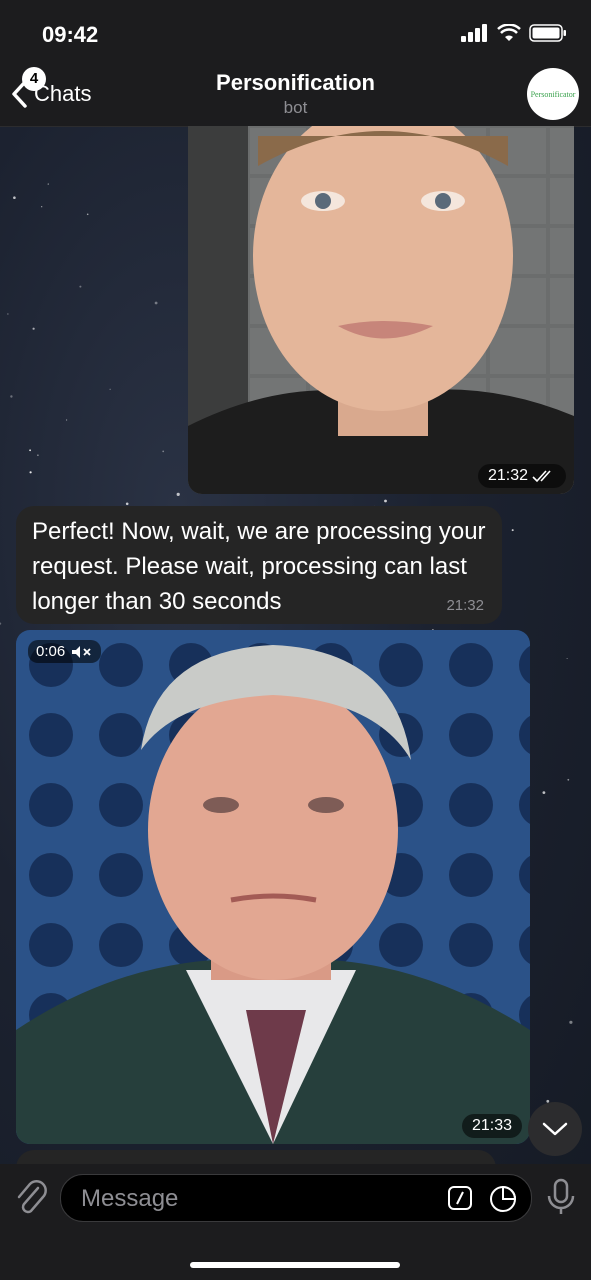 The width and height of the screenshot is (591, 1280). I want to click on status-icons, so click(514, 33).